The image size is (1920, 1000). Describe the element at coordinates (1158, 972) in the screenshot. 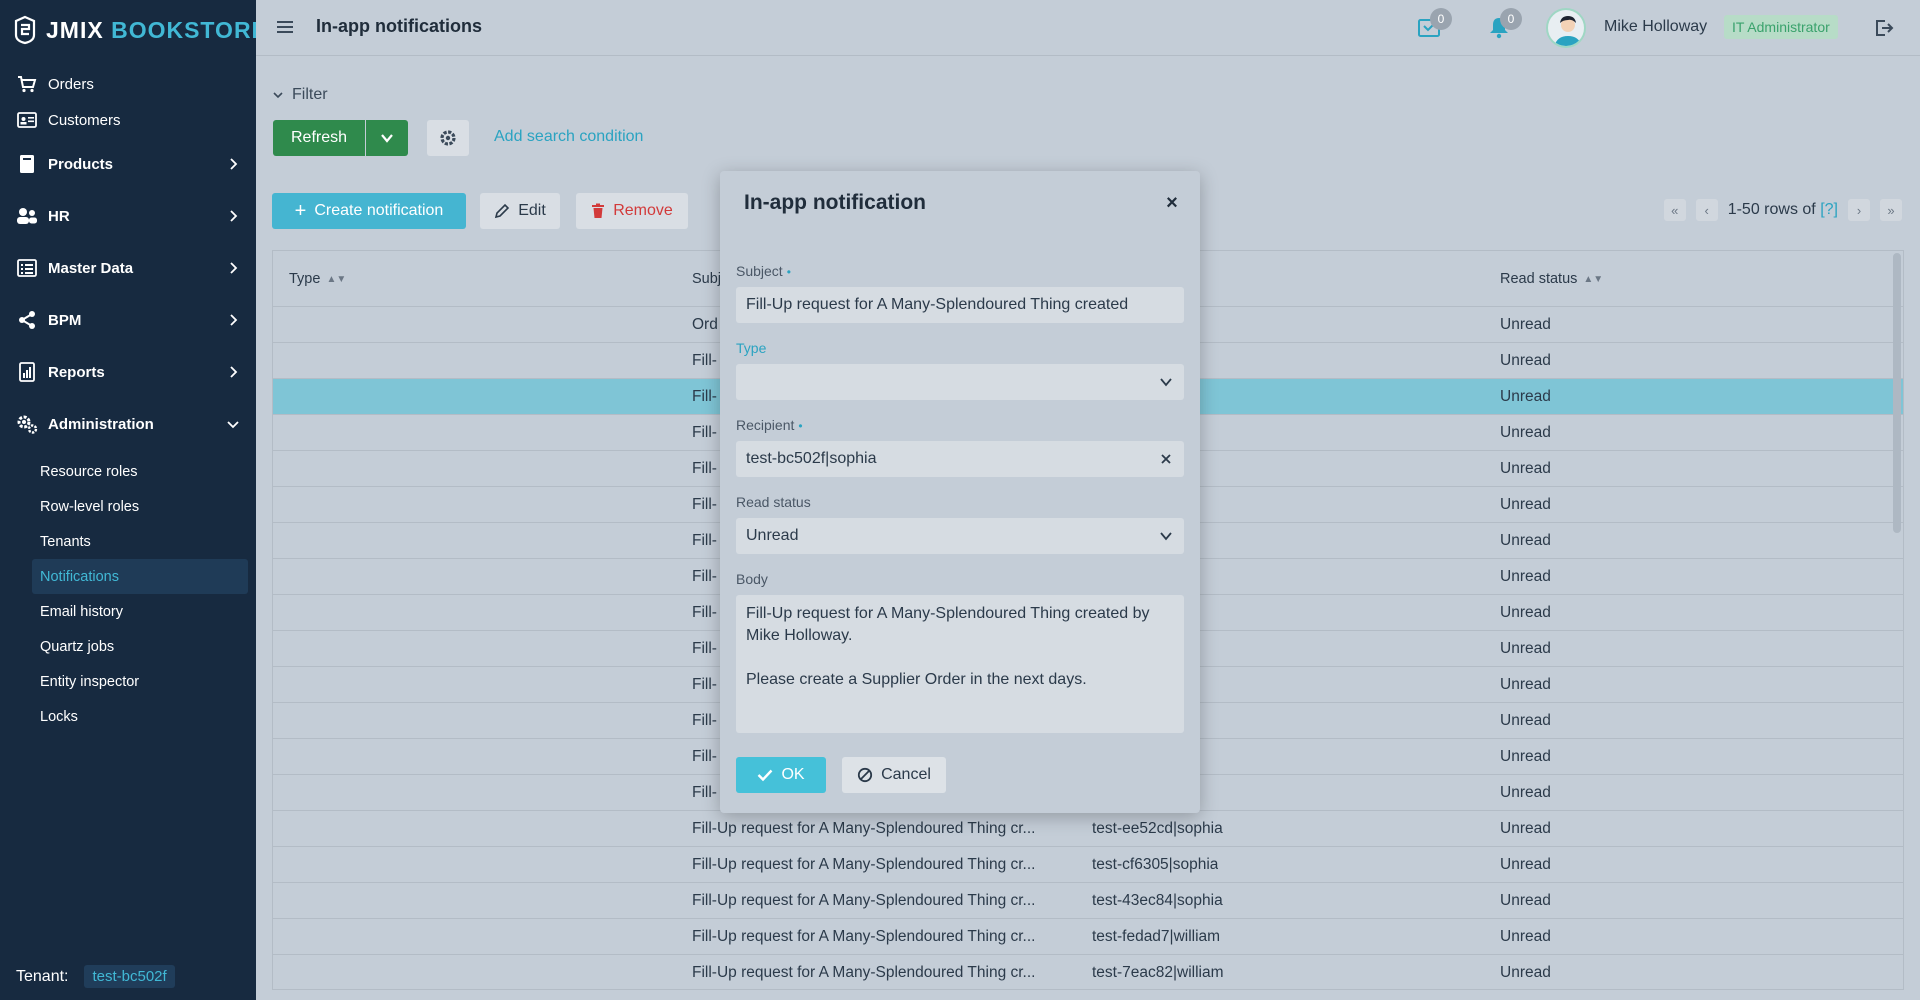

I see `cell-recipient: test-7eac82|william` at that location.